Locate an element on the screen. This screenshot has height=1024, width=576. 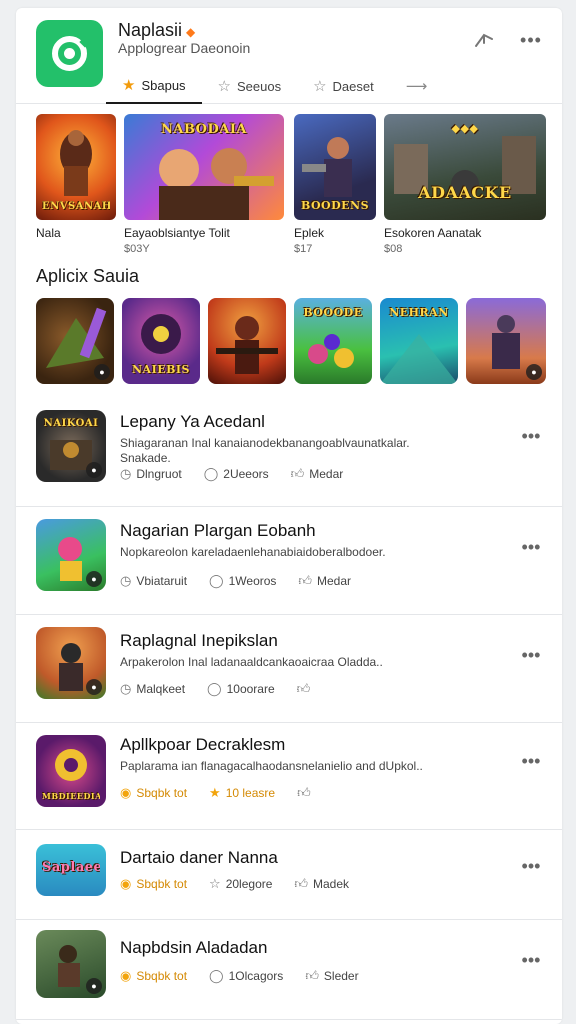
list-item-title: Apllkpoar Decraklesm is located at coordinates (203, 744).